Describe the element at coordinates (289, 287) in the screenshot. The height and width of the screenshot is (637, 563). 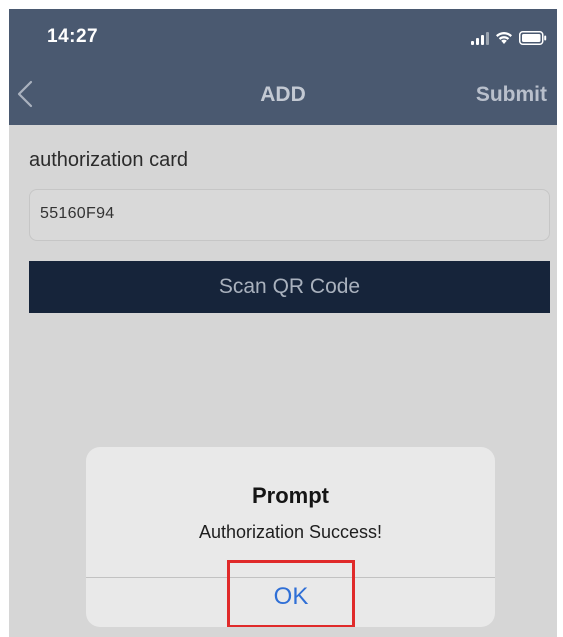
I see `scan-qr-code-button: Scan QR Code` at that location.